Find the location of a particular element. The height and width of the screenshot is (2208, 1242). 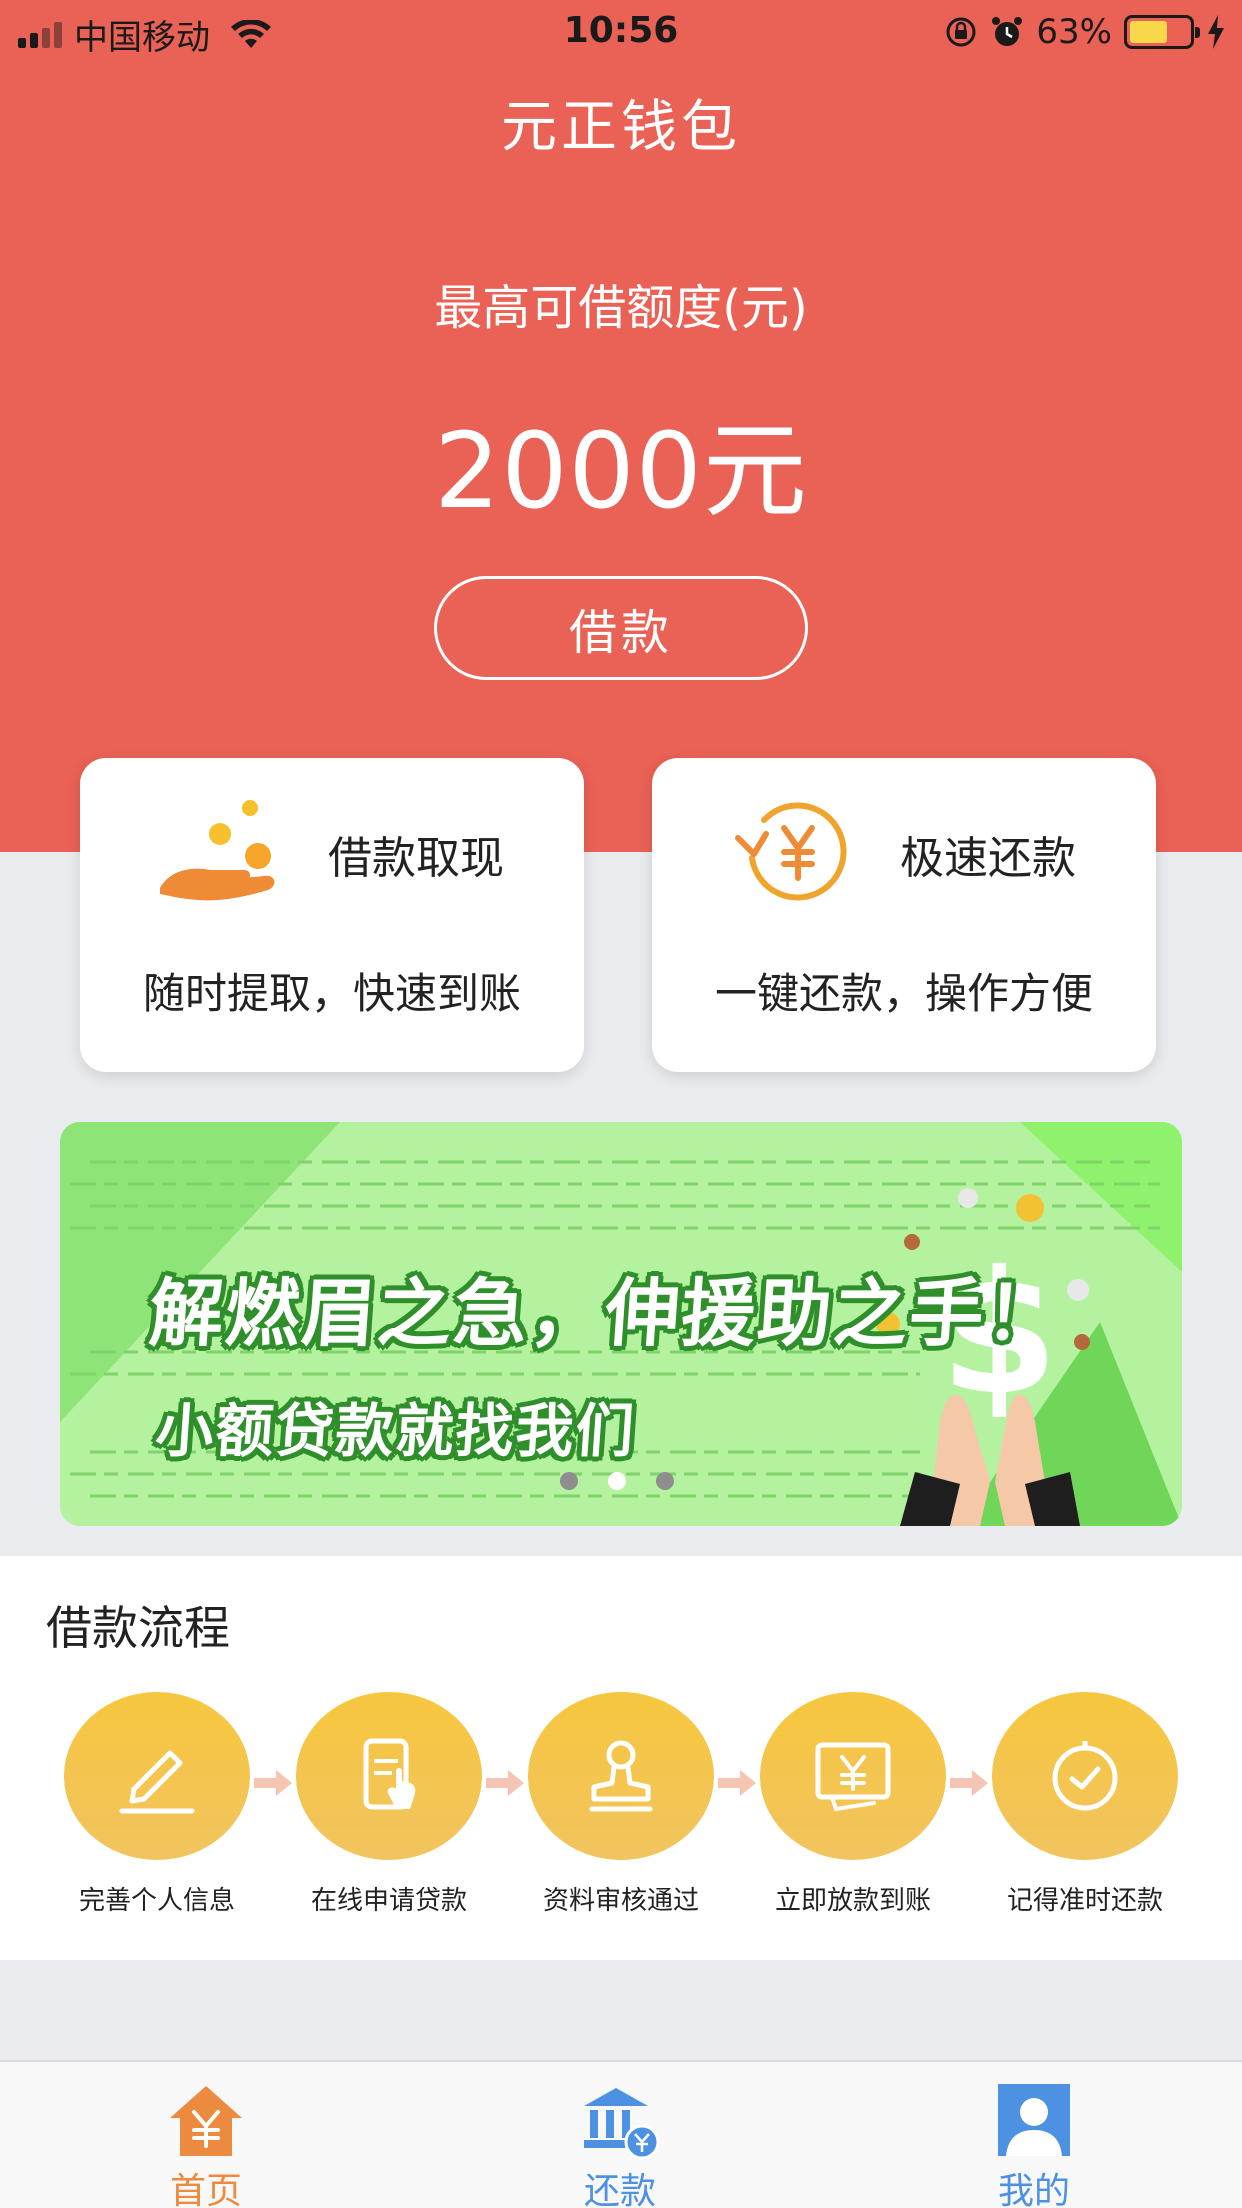

step-label: 完善个人信息 is located at coordinates (156, 1901).